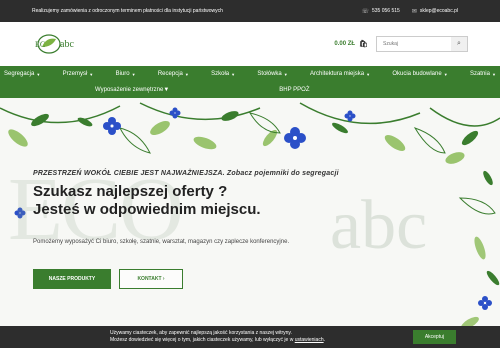  I want to click on nav-item-label: Przemysł, so click(75, 74).